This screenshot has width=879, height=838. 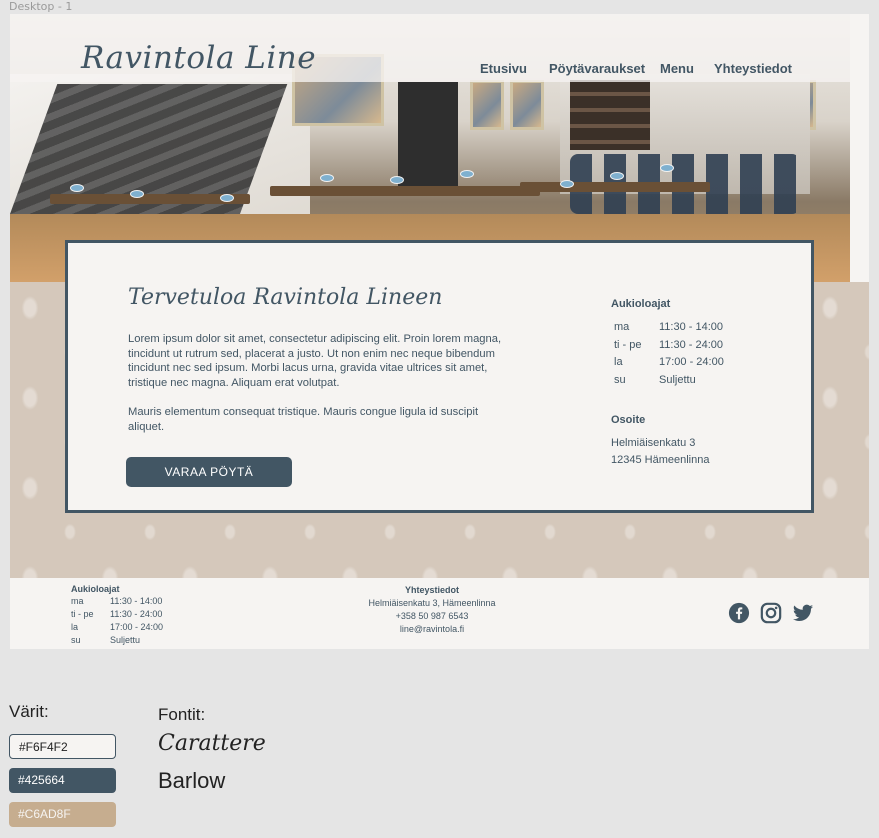 What do you see at coordinates (62, 780) in the screenshot?
I see `swatch-blue: #425664` at bounding box center [62, 780].